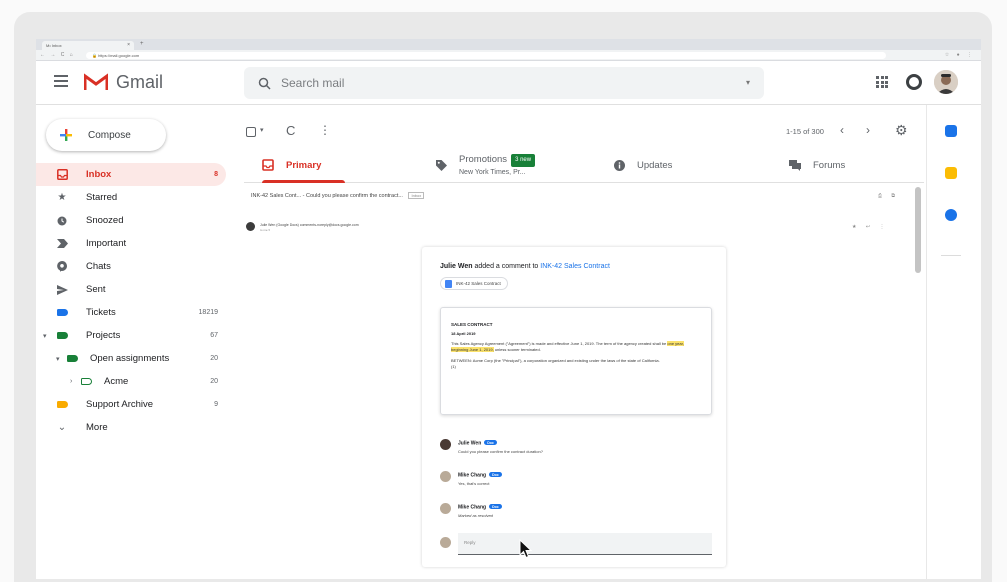  I want to click on sidebar-item-support-archive: Support Archive 9, so click(131, 404).